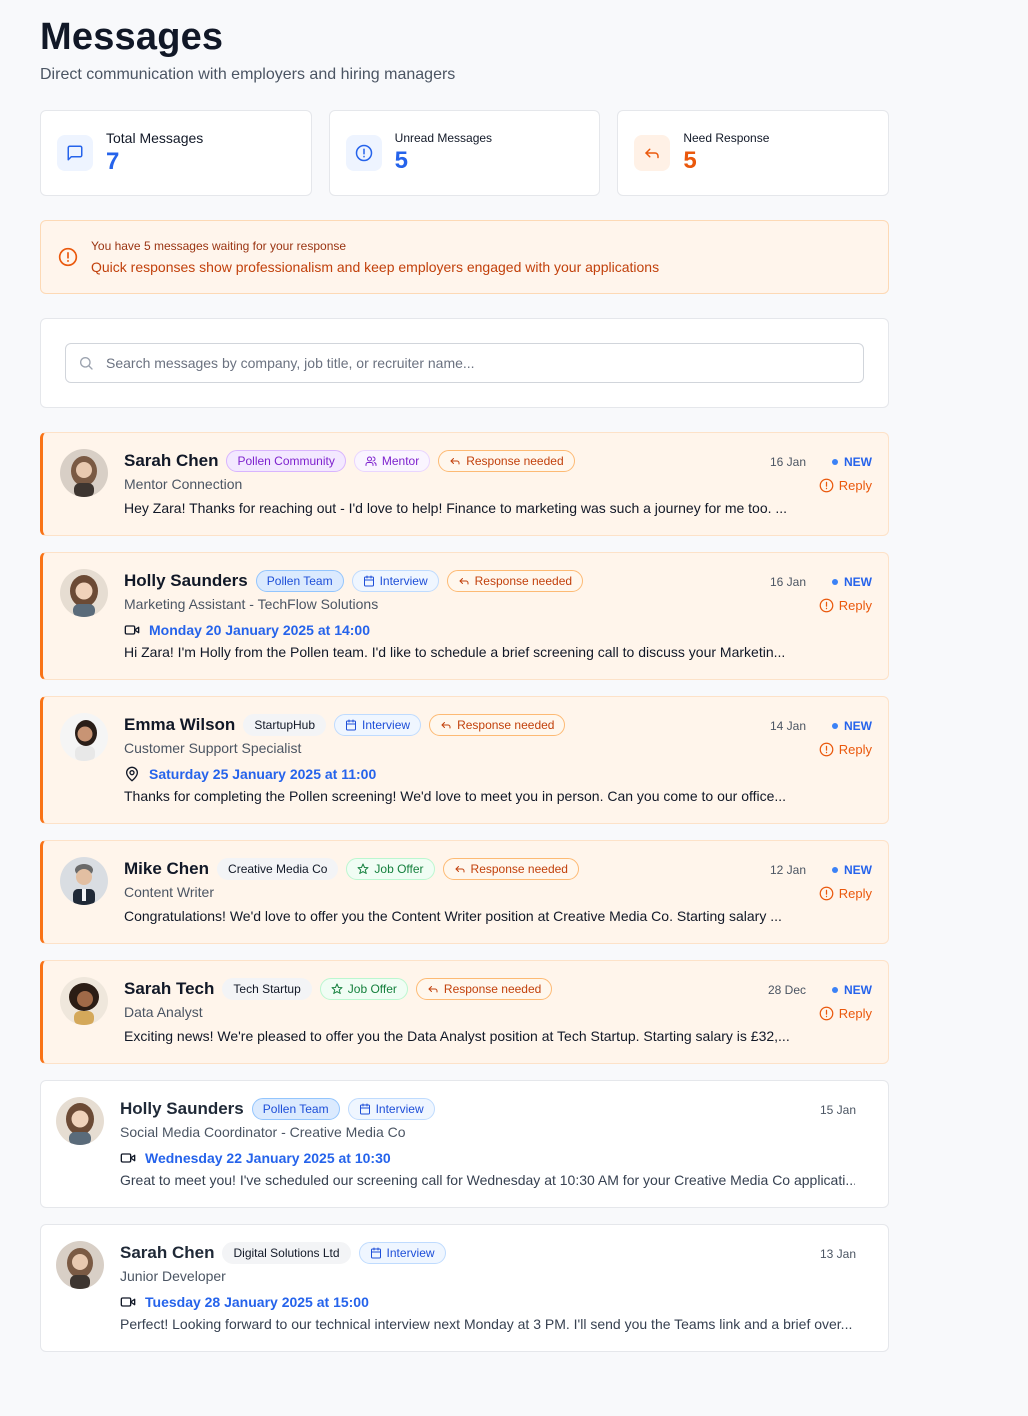  I want to click on sender-name: Sarah Chen, so click(171, 460).